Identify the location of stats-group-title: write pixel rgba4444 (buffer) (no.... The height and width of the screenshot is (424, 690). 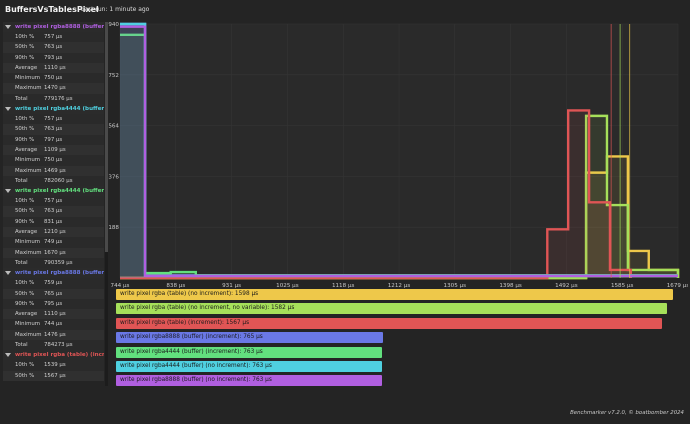
(59, 109).